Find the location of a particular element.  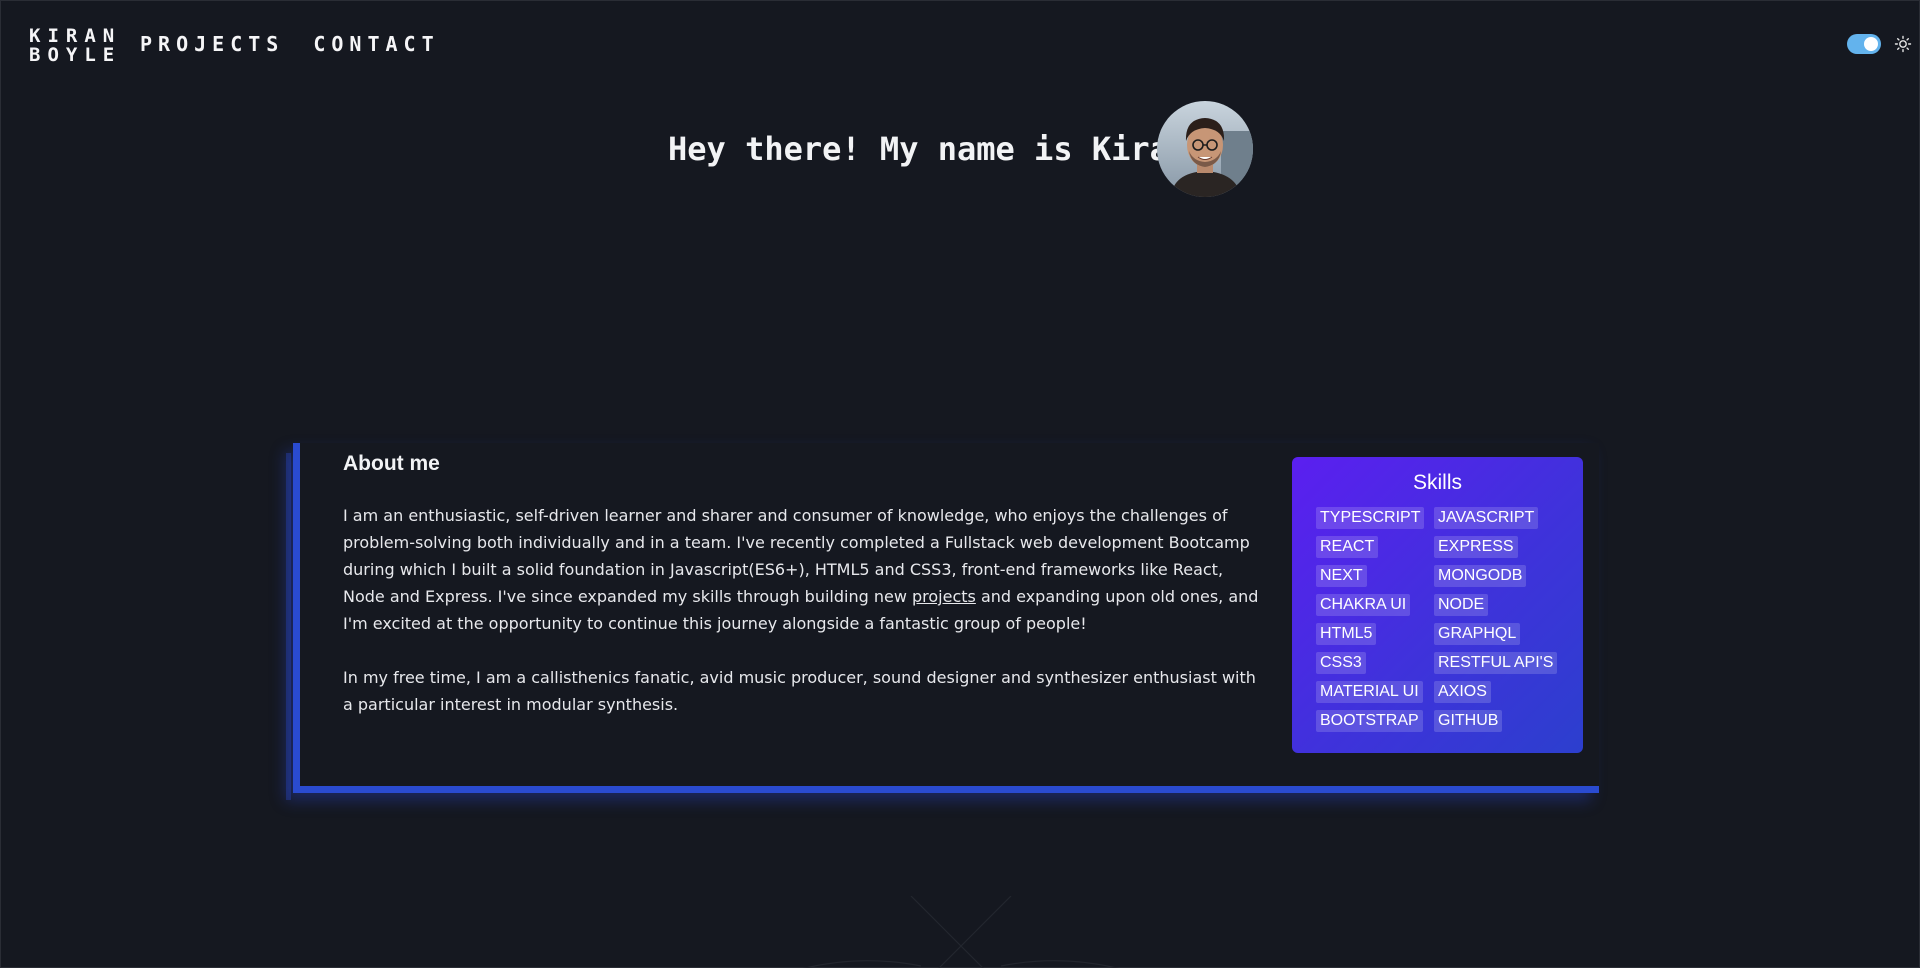

nav-link-projects: PROJECTS is located at coordinates (212, 44).